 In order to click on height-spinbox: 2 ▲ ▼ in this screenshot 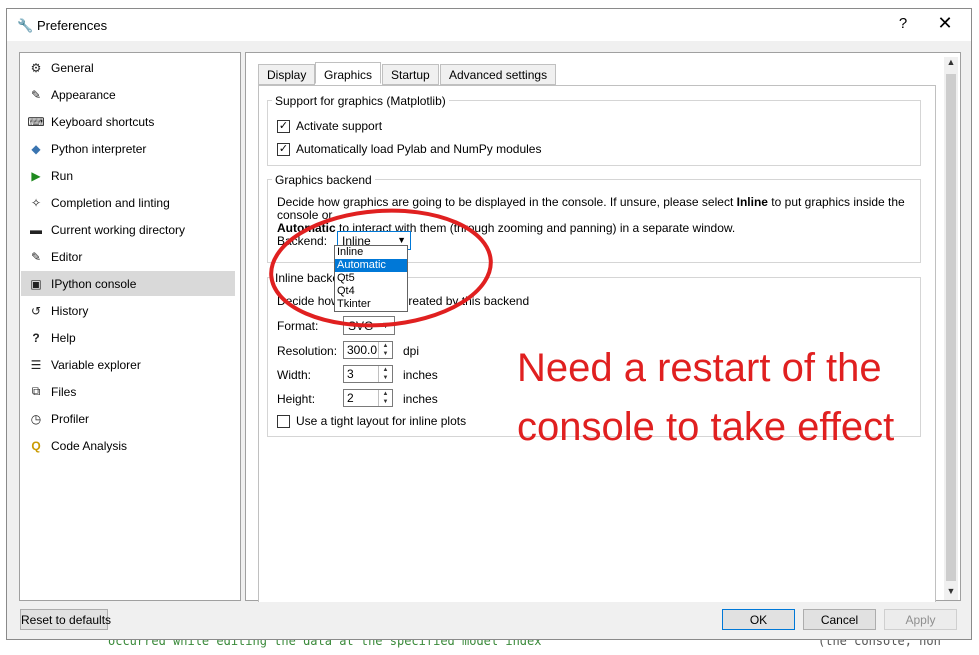, I will do `click(368, 398)`.